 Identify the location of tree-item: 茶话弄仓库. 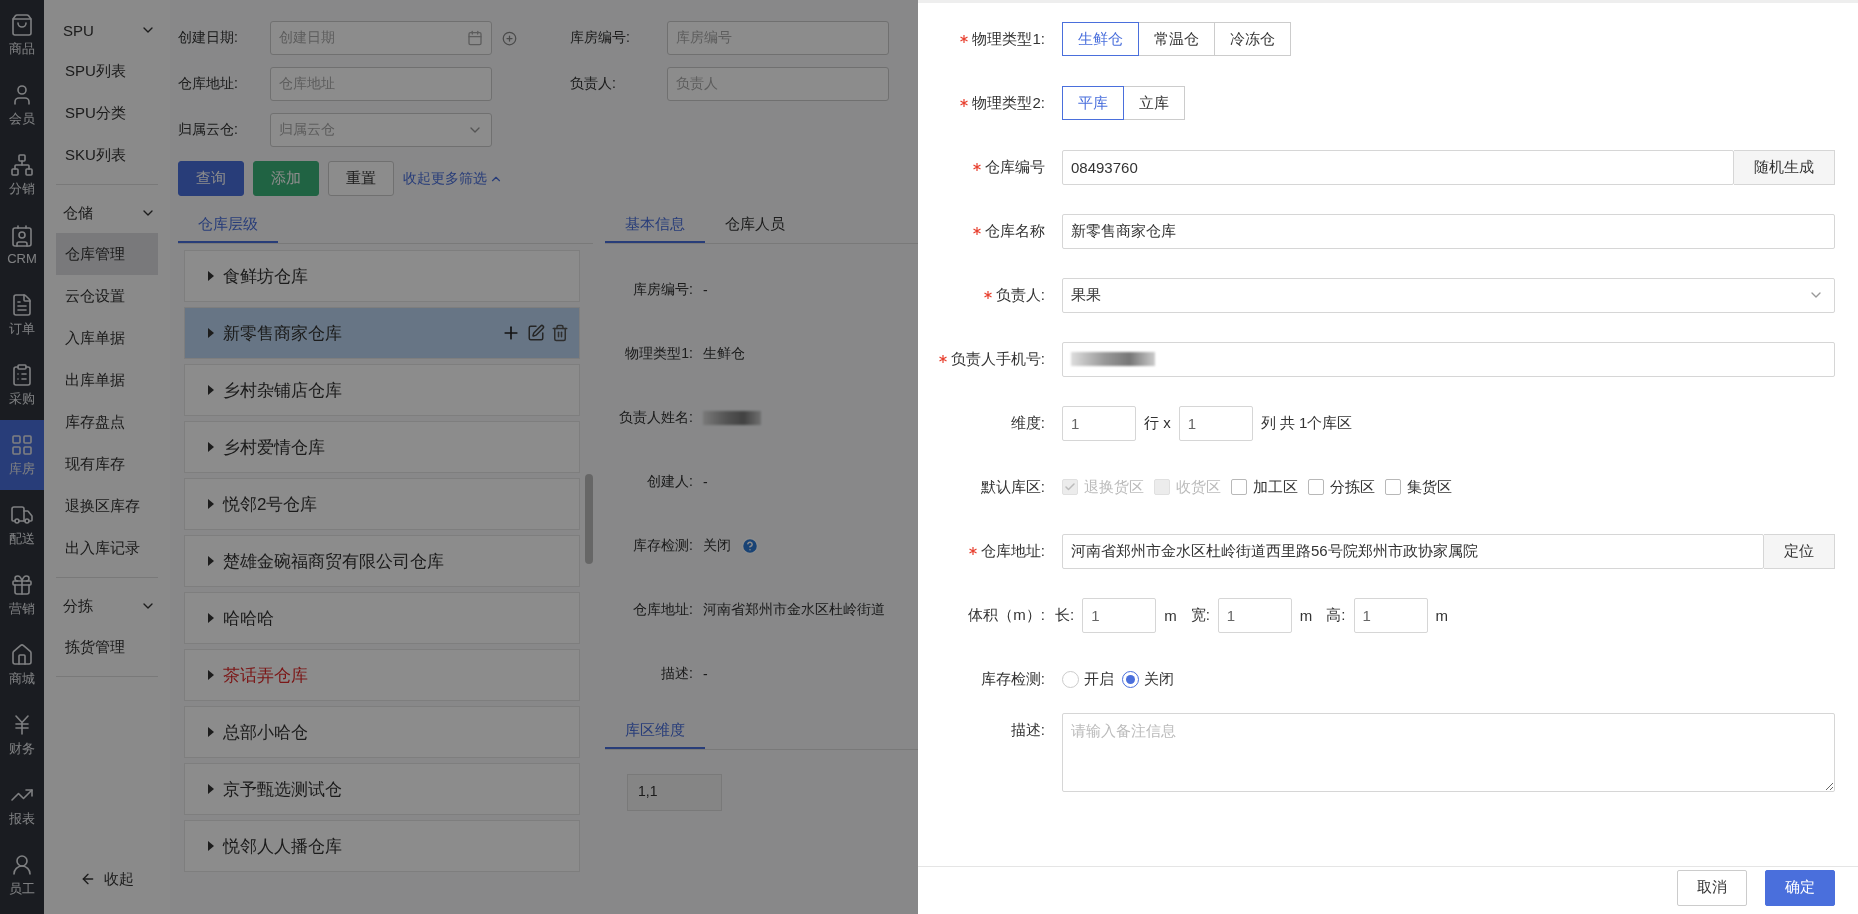
(382, 675).